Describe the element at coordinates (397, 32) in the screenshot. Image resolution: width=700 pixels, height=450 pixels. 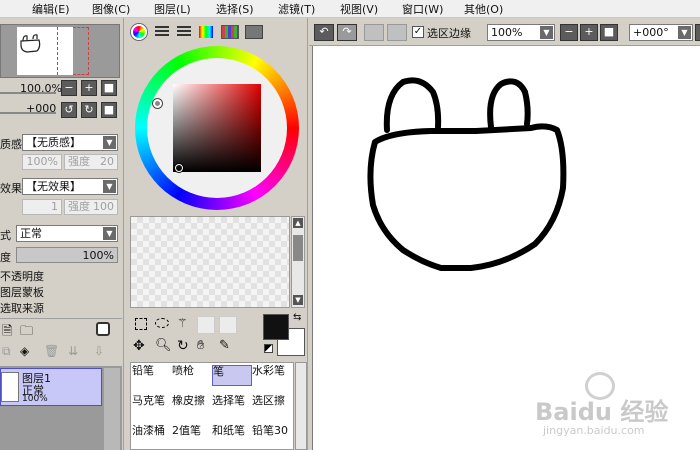
I see `invert-selection-button` at that location.